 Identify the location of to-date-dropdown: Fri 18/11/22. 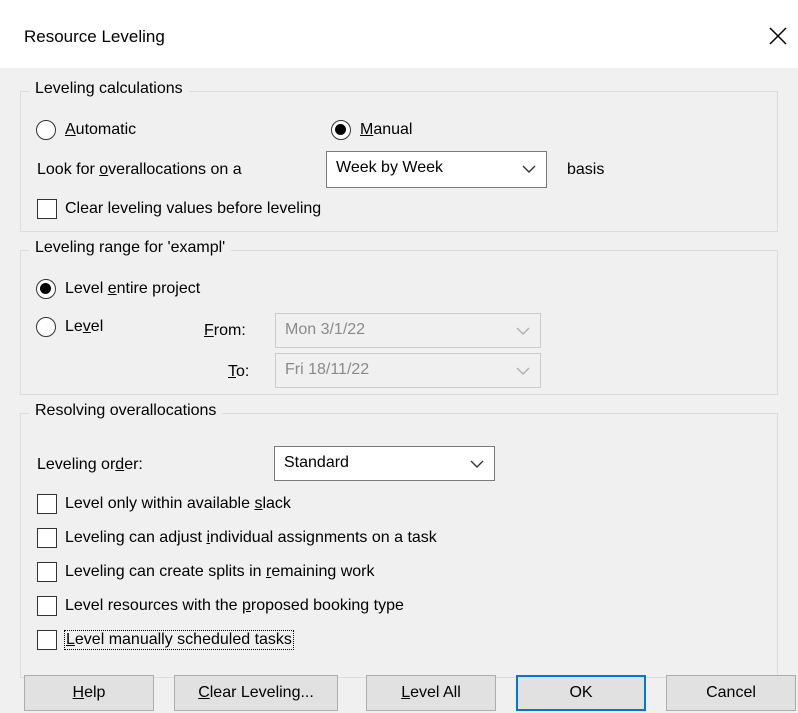
(408, 370).